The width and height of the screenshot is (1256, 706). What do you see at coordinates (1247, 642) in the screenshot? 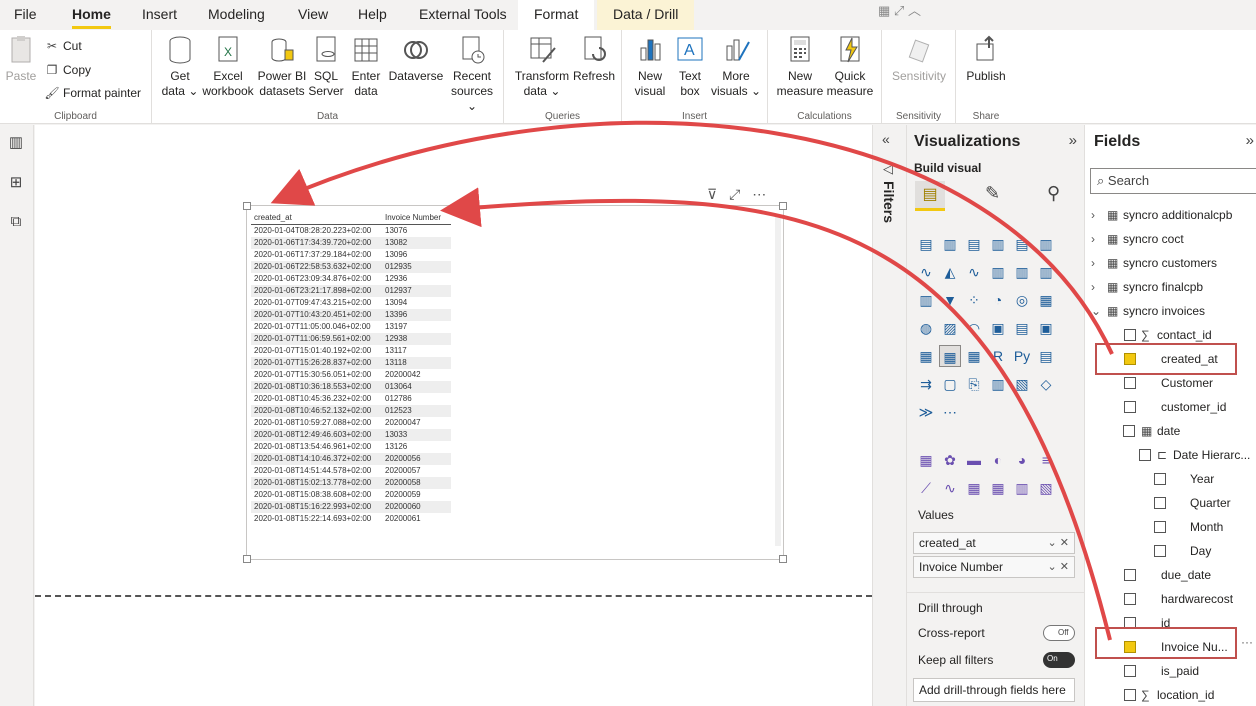
I see `field-more-options-icon: ···` at bounding box center [1247, 642].